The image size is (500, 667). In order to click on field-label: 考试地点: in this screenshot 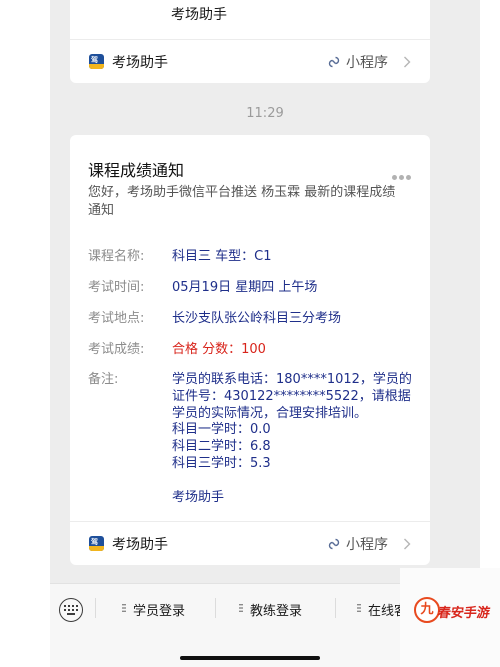, I will do `click(116, 318)`.